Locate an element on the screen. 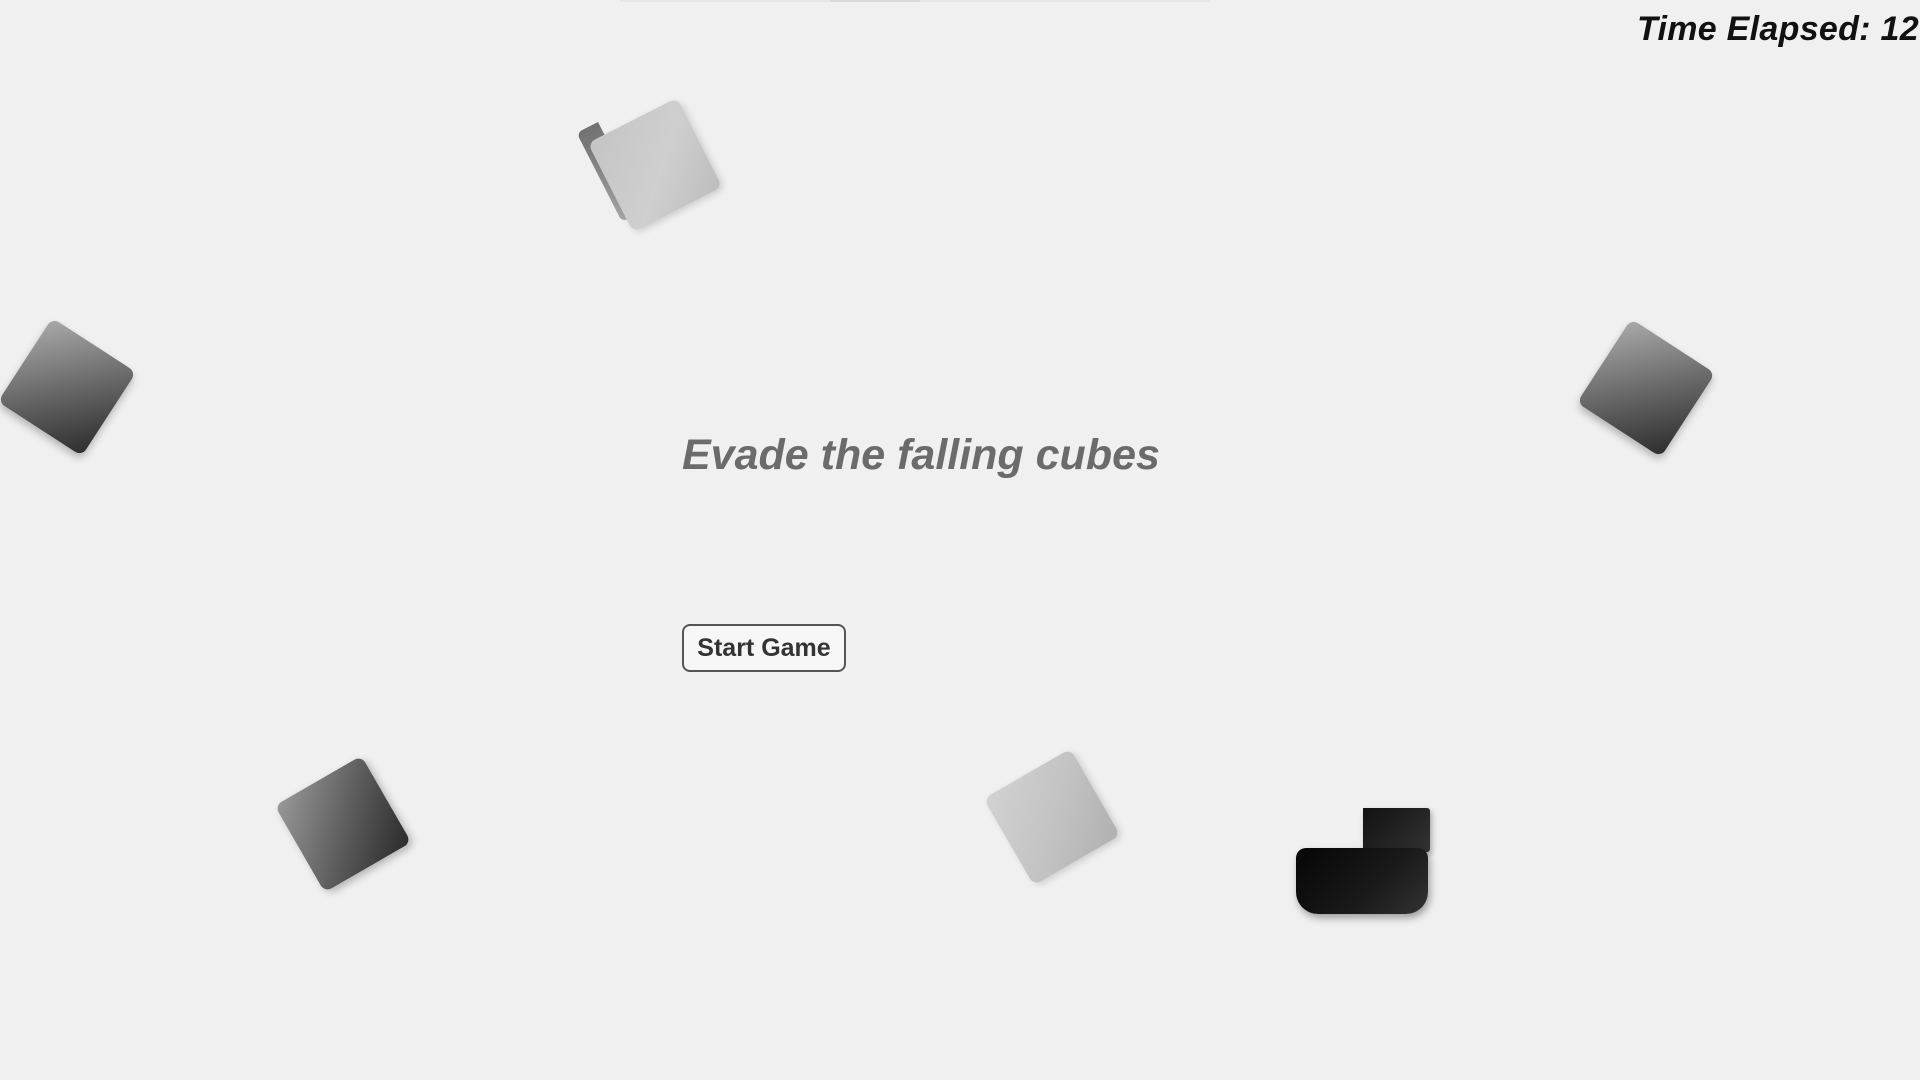  player-body is located at coordinates (1362, 881).